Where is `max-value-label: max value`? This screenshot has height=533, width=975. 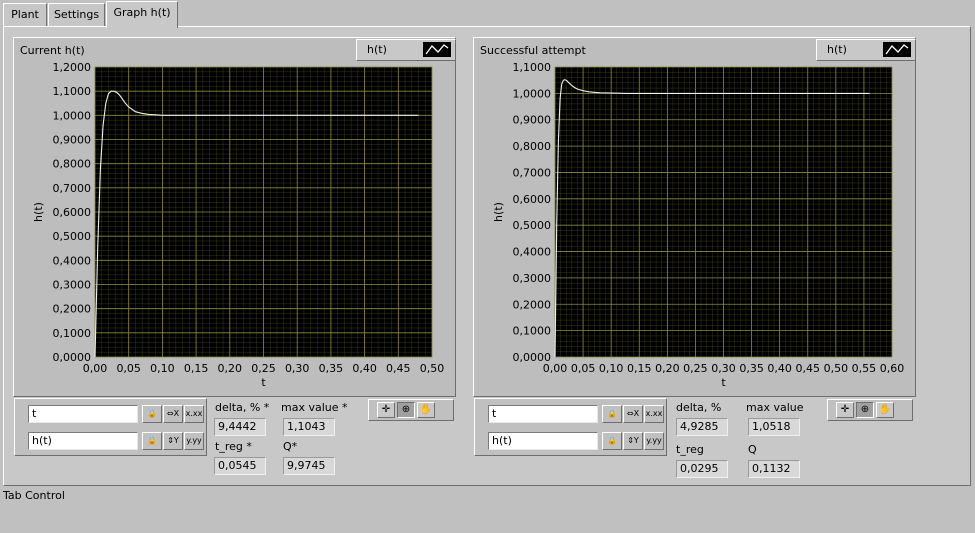
max-value-label: max value is located at coordinates (775, 407).